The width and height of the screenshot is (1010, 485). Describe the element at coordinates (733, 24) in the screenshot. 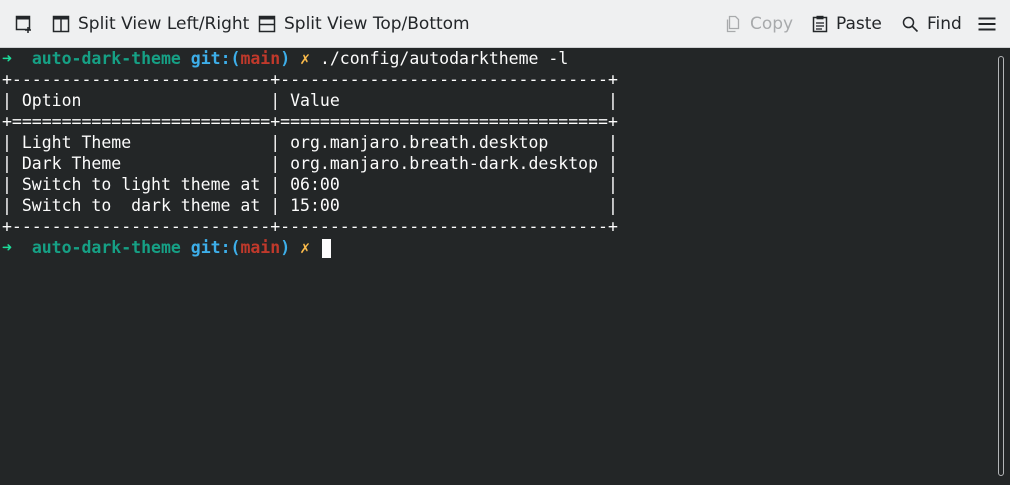

I see `copy-icon` at that location.